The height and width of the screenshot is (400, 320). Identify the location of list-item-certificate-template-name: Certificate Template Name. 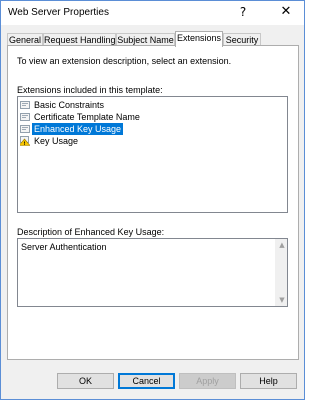
(120, 117).